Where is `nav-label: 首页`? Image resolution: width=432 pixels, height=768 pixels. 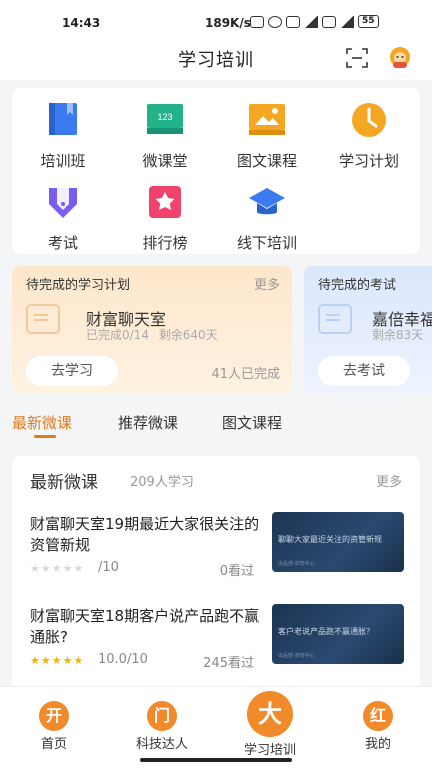
nav-label: 首页 is located at coordinates (53, 744).